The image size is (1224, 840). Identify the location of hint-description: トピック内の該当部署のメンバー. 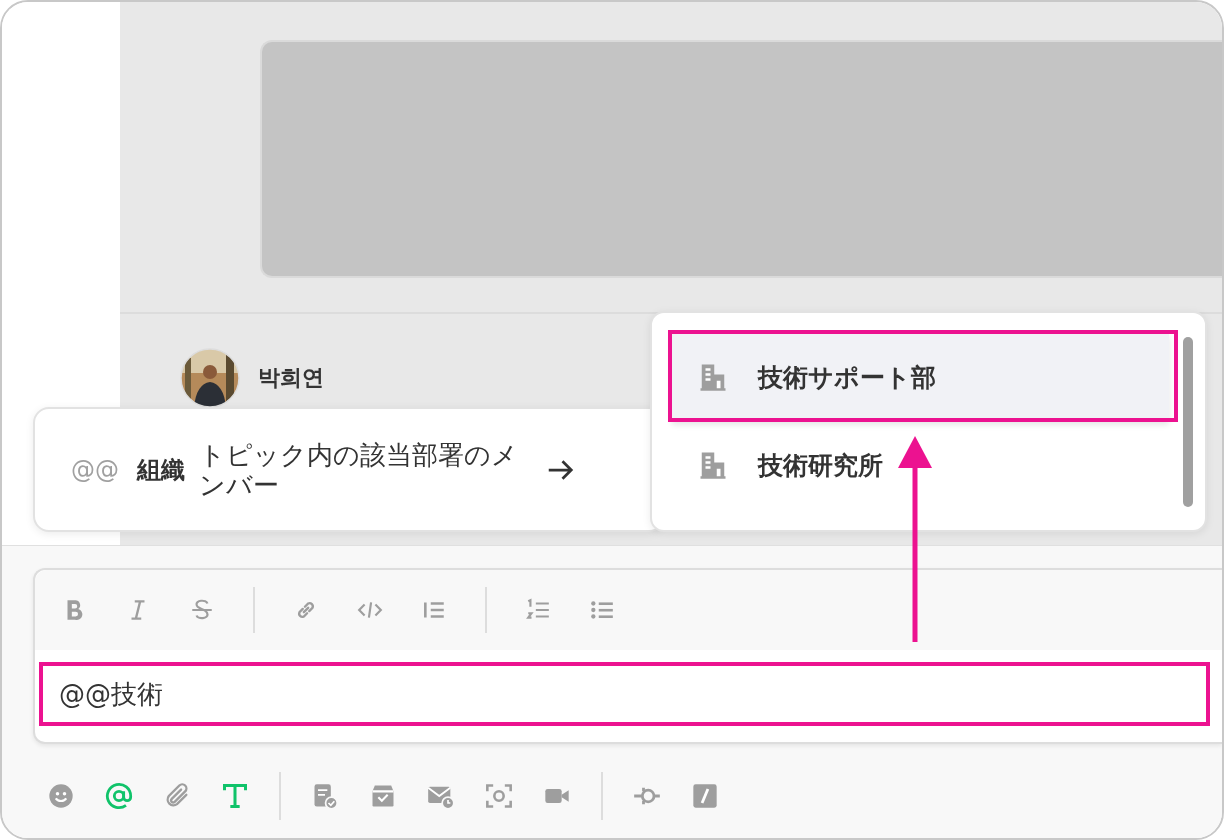
(359, 469).